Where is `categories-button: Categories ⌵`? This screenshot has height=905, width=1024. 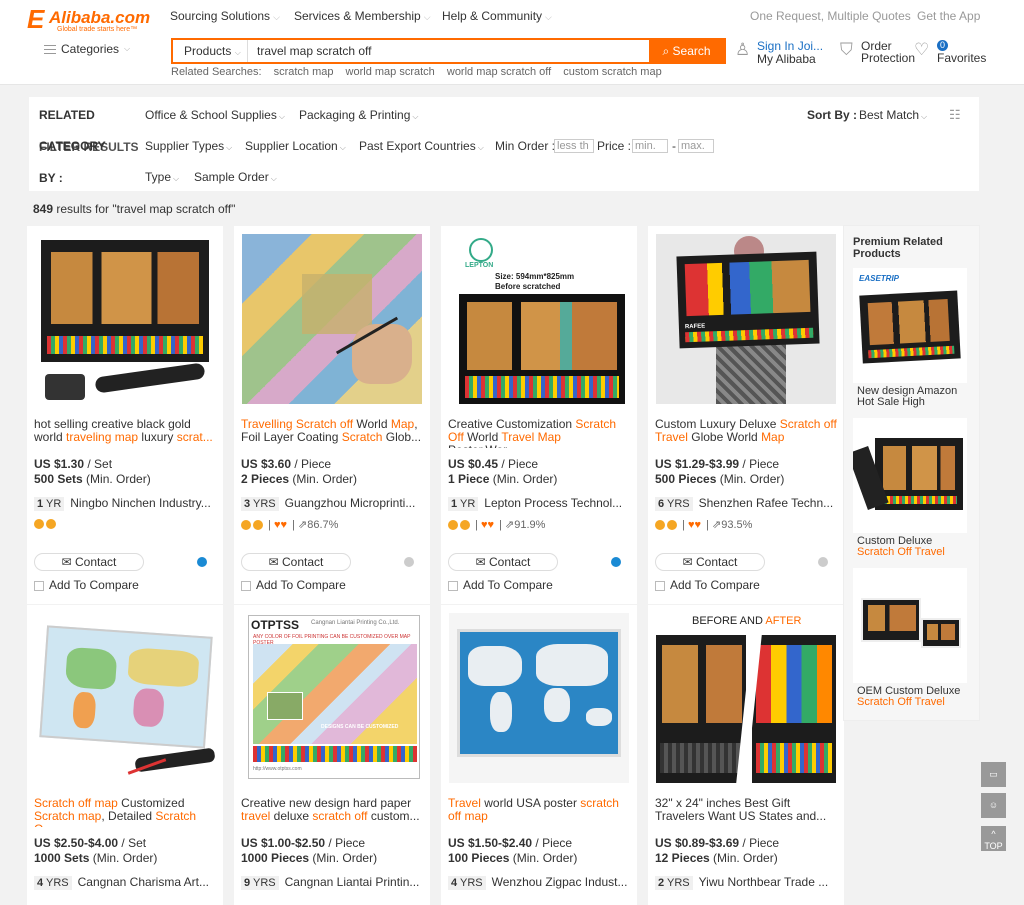
categories-button: Categories ⌵ is located at coordinates (87, 49).